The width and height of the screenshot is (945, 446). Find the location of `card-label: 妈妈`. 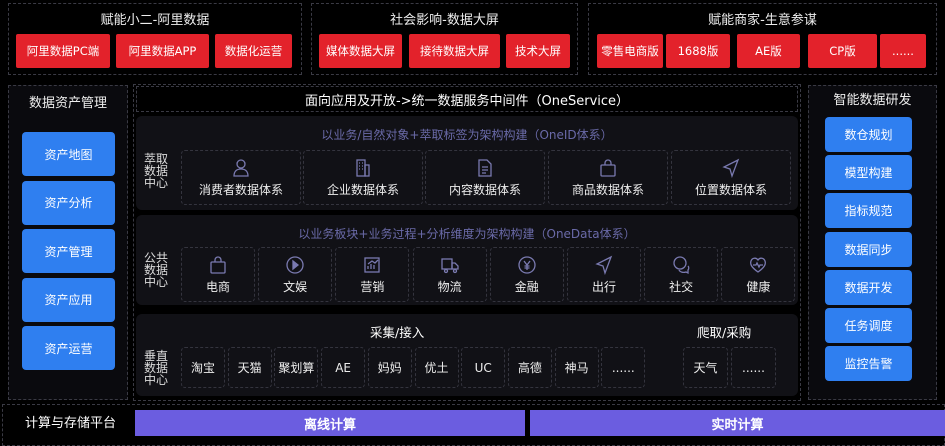

card-label: 妈妈 is located at coordinates (389, 368).